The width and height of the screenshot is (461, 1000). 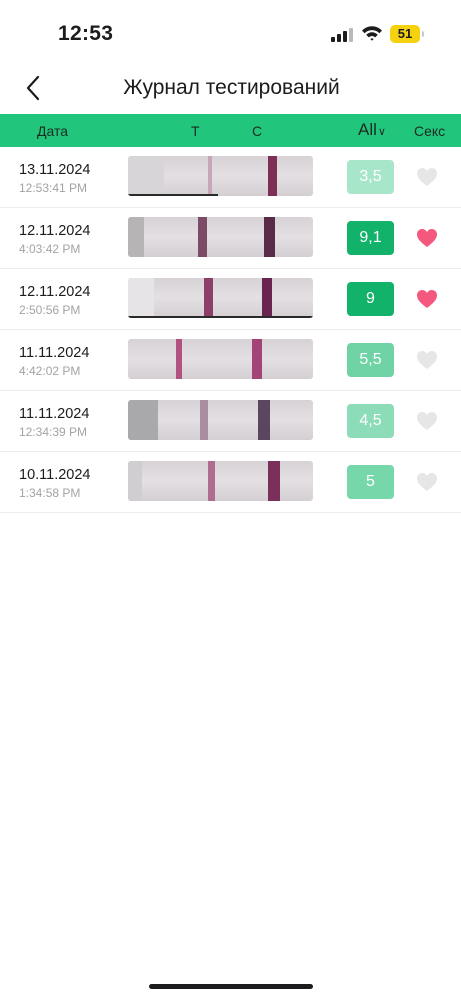 I want to click on score-badge: 5, so click(x=370, y=482).